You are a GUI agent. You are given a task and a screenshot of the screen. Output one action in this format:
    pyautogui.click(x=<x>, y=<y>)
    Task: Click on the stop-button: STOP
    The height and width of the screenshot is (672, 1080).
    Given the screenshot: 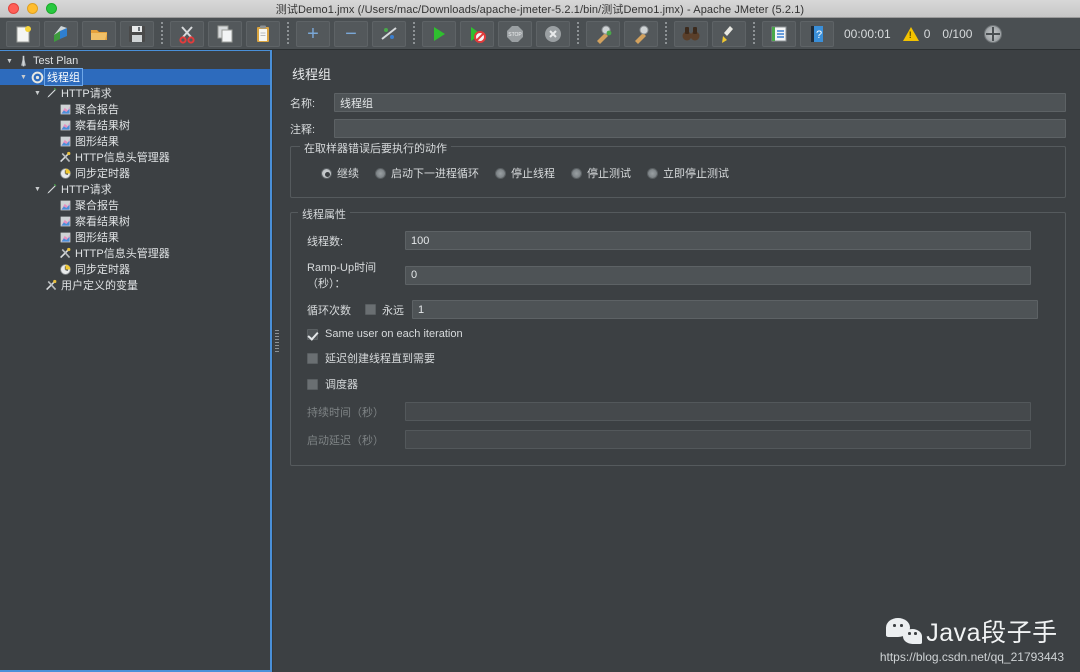 What is the action you would take?
    pyautogui.click(x=515, y=33)
    